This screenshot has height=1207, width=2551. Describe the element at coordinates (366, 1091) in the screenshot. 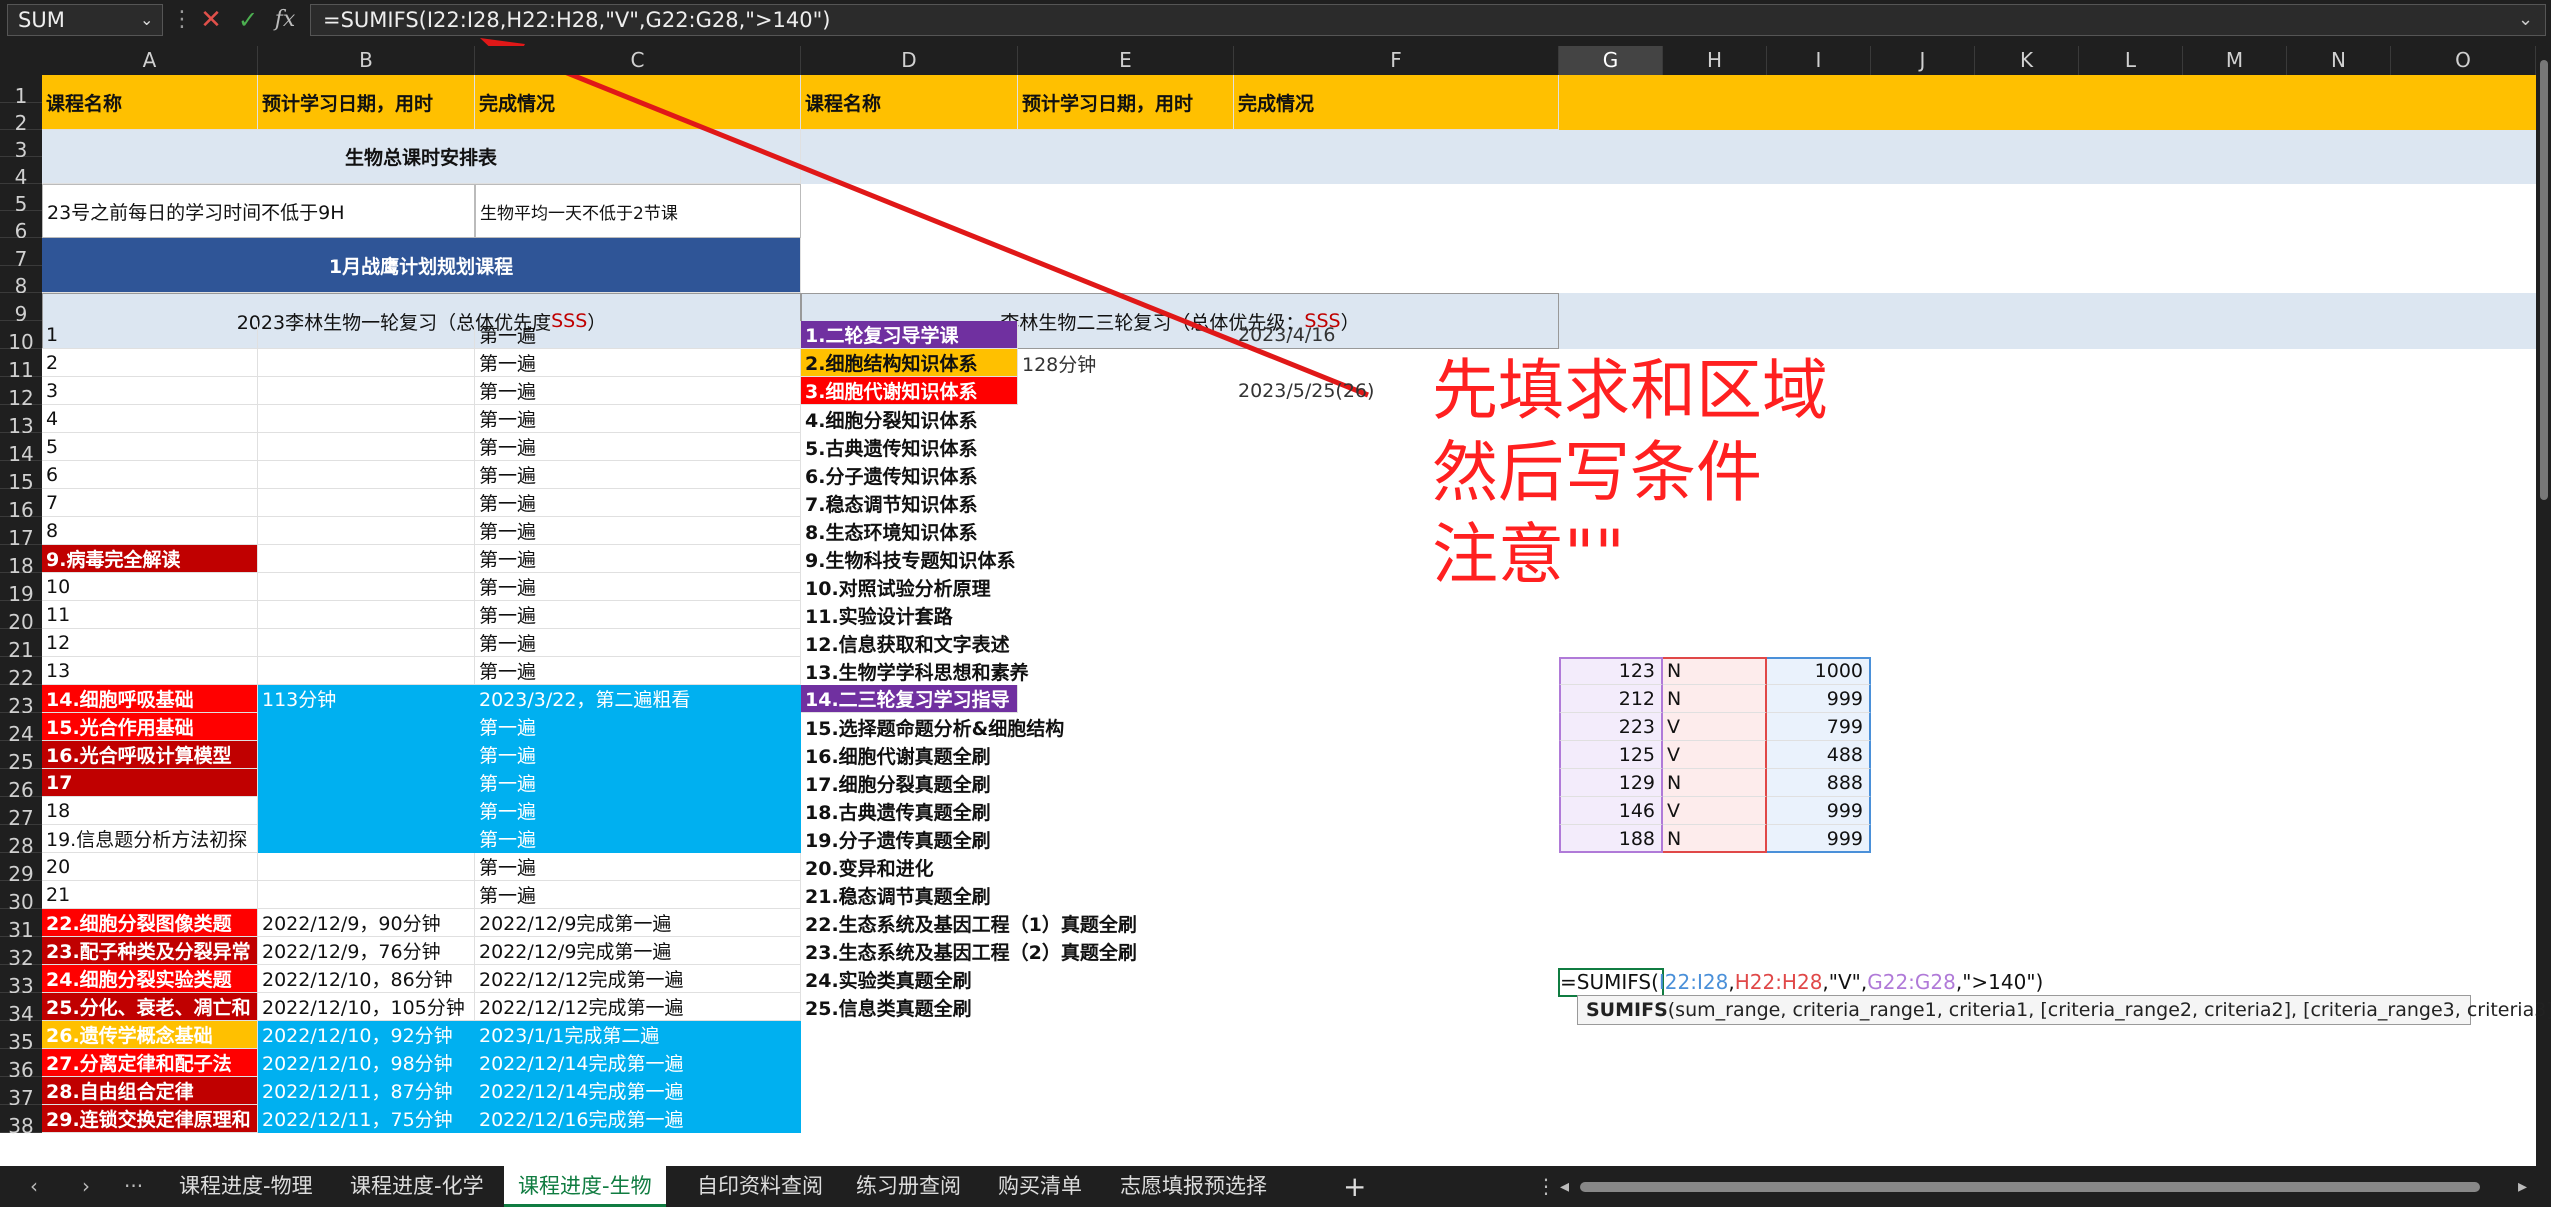

I see `date-cell-b: 2022/12/11，87分钟` at that location.